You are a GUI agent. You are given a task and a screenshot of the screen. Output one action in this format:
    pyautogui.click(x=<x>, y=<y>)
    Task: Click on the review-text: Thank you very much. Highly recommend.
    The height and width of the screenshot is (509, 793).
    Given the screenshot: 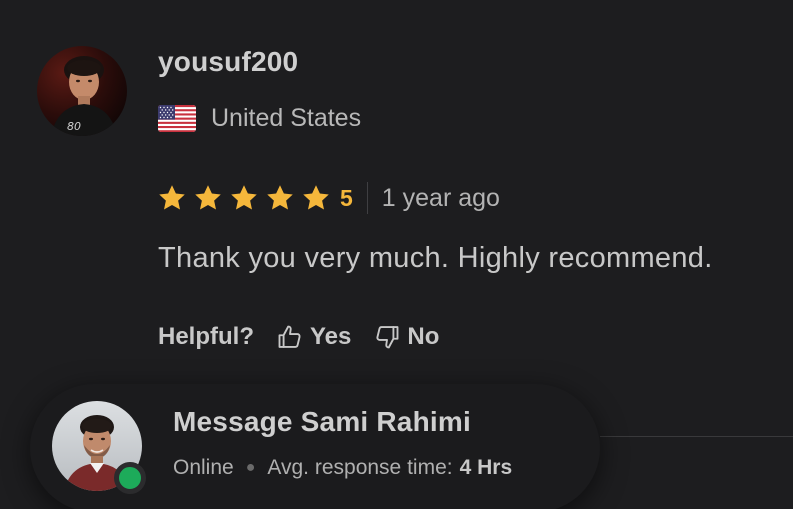 What is the action you would take?
    pyautogui.click(x=435, y=258)
    